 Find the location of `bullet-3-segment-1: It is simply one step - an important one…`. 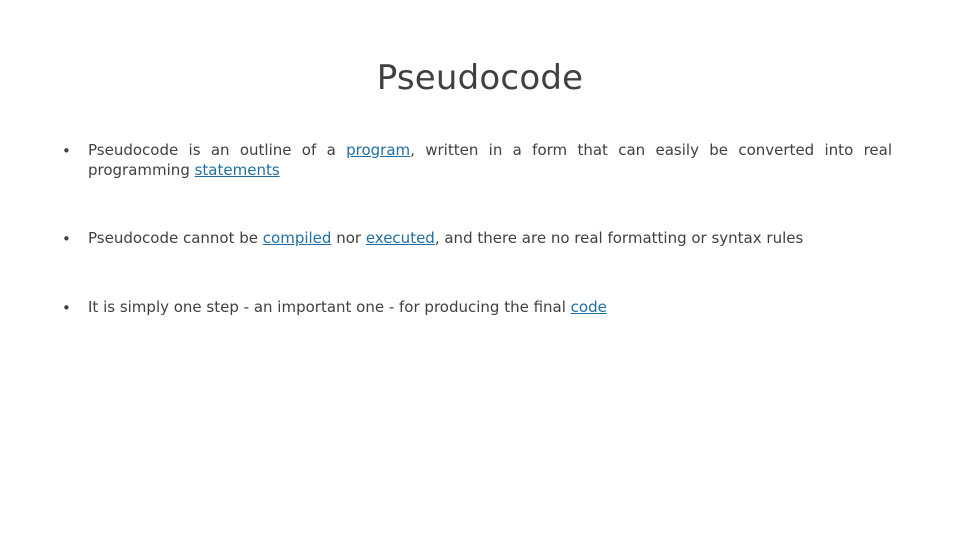

bullet-3-segment-1: It is simply one step - an important one… is located at coordinates (329, 307).